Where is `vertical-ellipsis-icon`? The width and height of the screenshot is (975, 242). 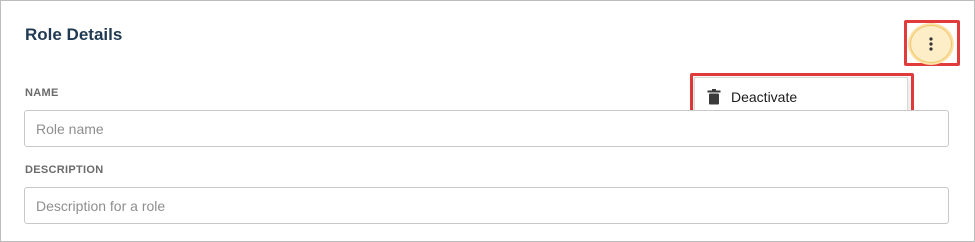
vertical-ellipsis-icon is located at coordinates (931, 44).